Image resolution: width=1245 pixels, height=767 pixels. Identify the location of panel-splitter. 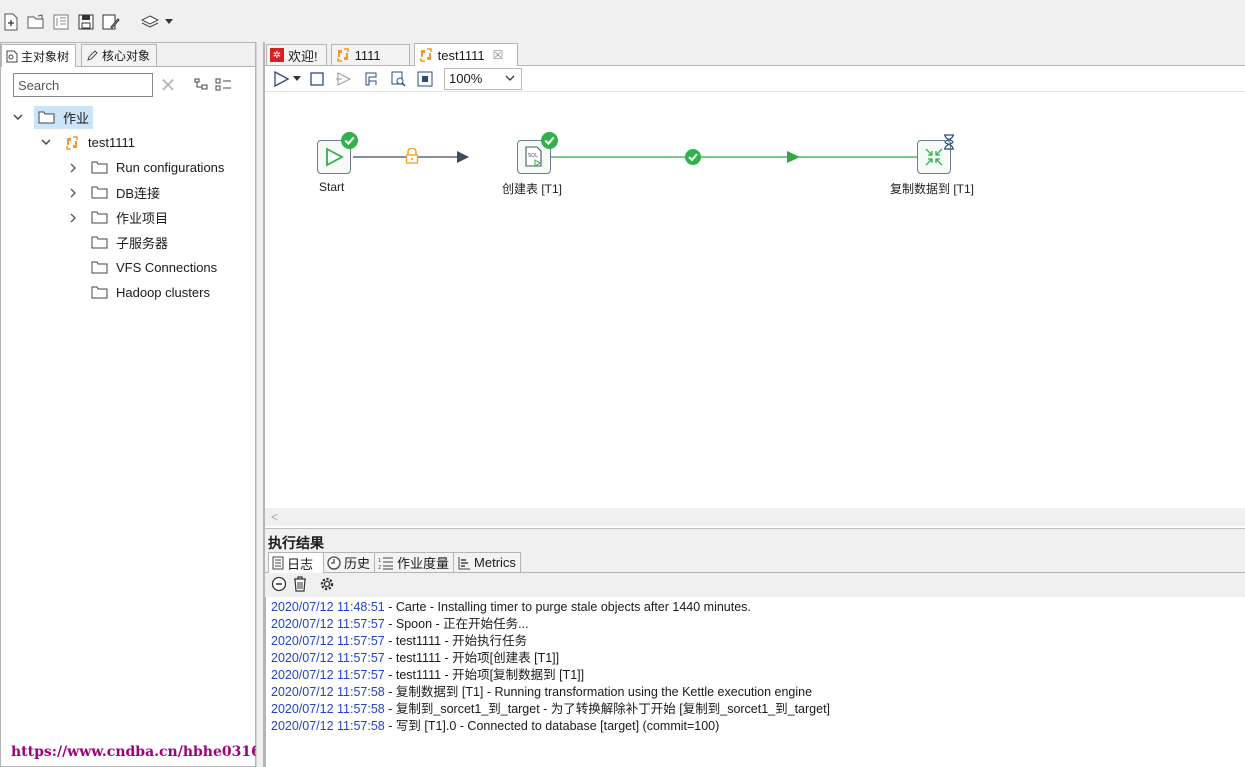
(260, 404).